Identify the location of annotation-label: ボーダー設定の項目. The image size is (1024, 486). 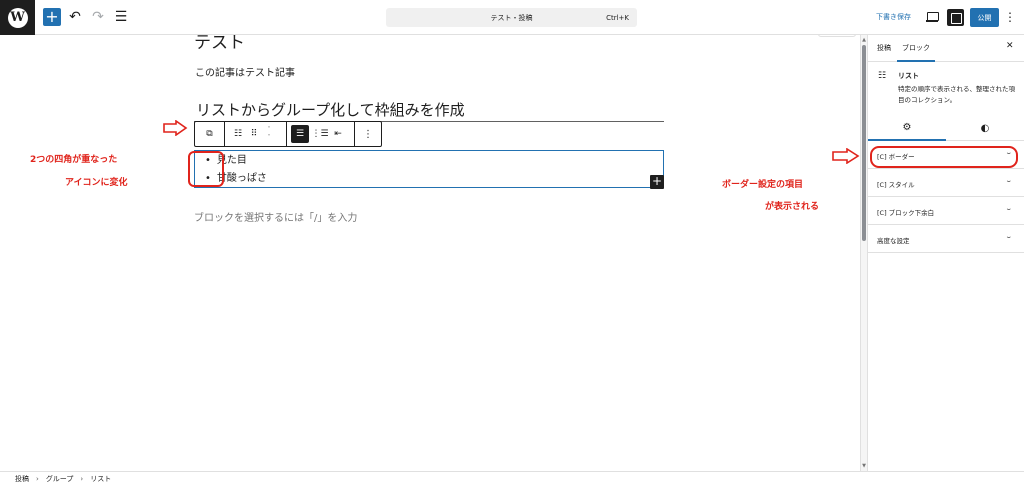
(763, 185).